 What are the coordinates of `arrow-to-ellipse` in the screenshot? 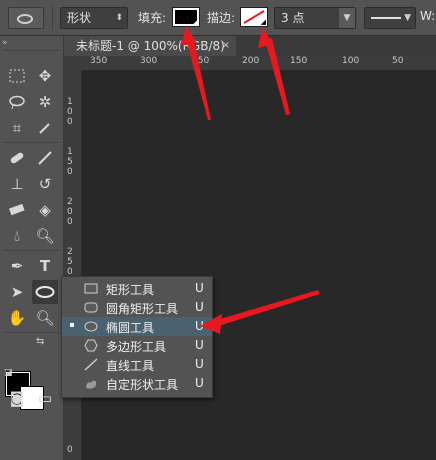 It's located at (265, 309).